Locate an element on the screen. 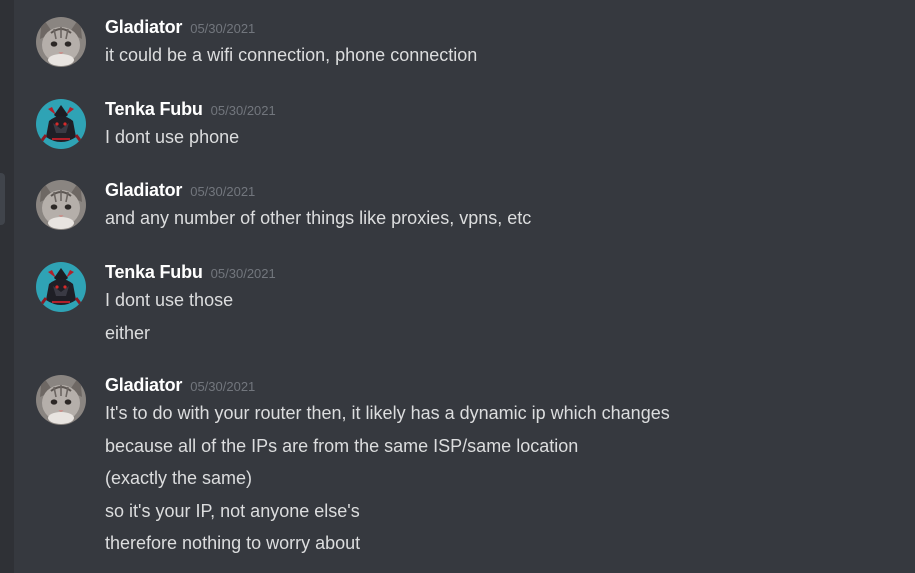  message-content: I dont use those either is located at coordinates (169, 321).